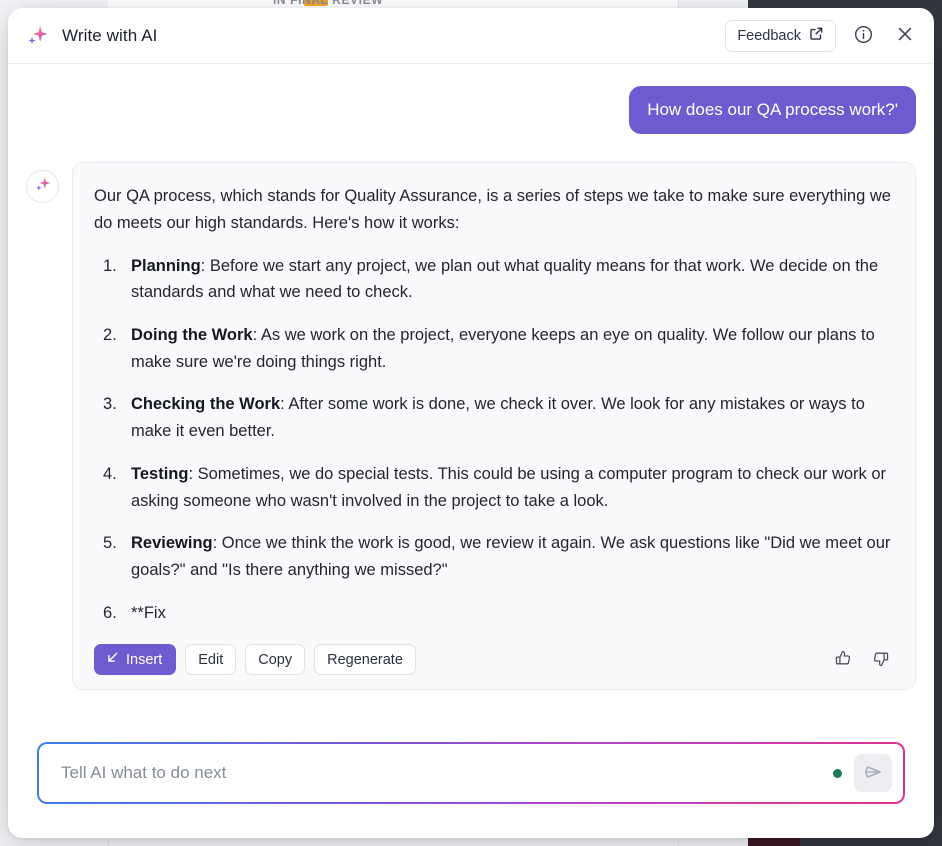 This screenshot has height=846, width=942. I want to click on composer-gradient-border, so click(471, 773).